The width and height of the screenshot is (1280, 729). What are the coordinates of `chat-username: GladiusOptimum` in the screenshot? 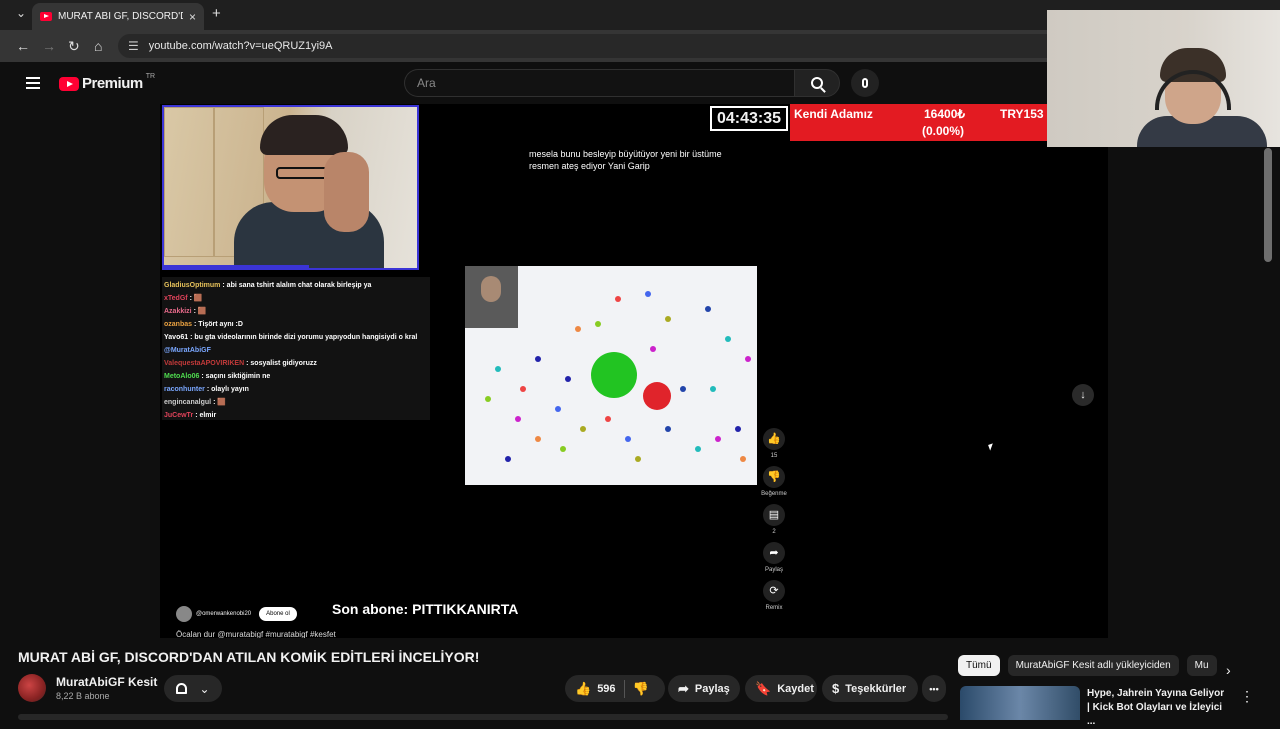 It's located at (192, 285).